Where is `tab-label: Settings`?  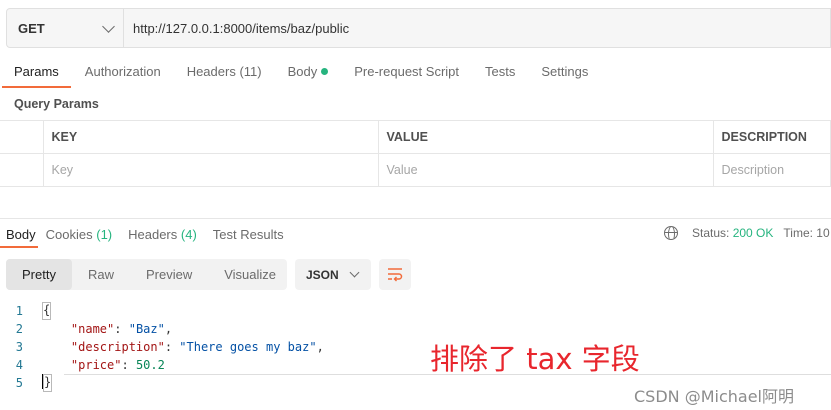
tab-label: Settings is located at coordinates (565, 71).